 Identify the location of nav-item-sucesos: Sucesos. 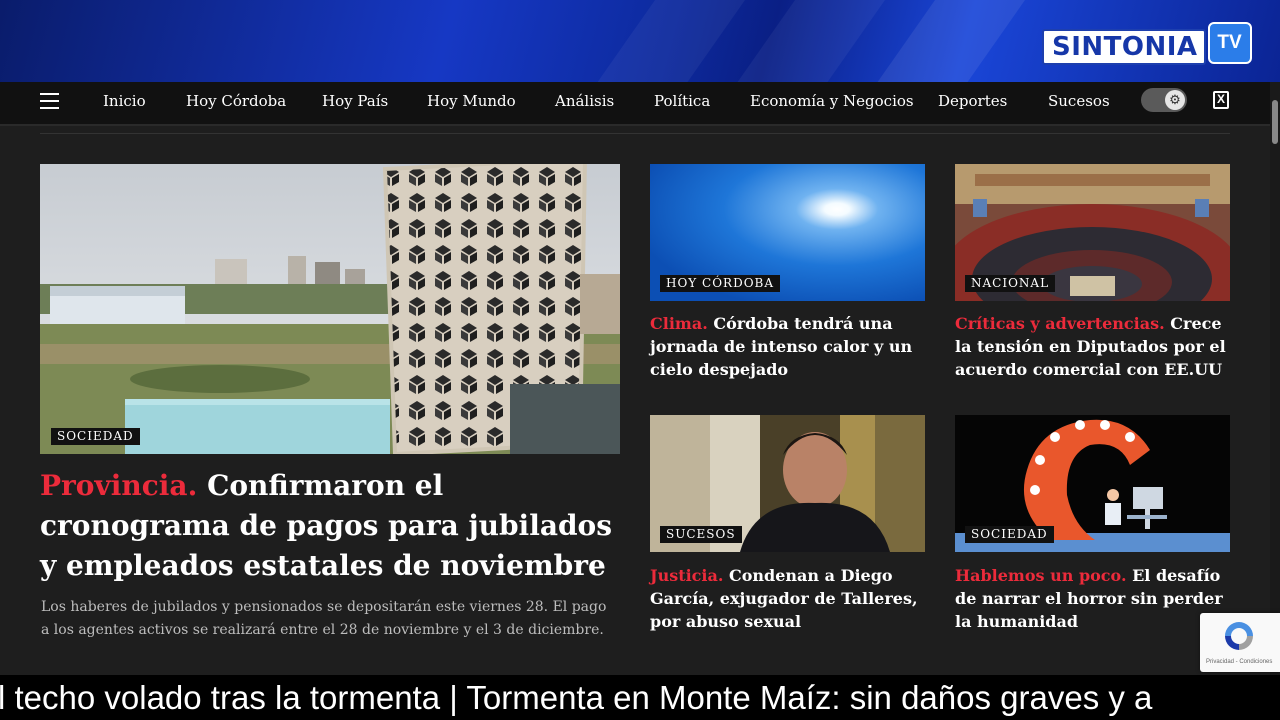
(1079, 101).